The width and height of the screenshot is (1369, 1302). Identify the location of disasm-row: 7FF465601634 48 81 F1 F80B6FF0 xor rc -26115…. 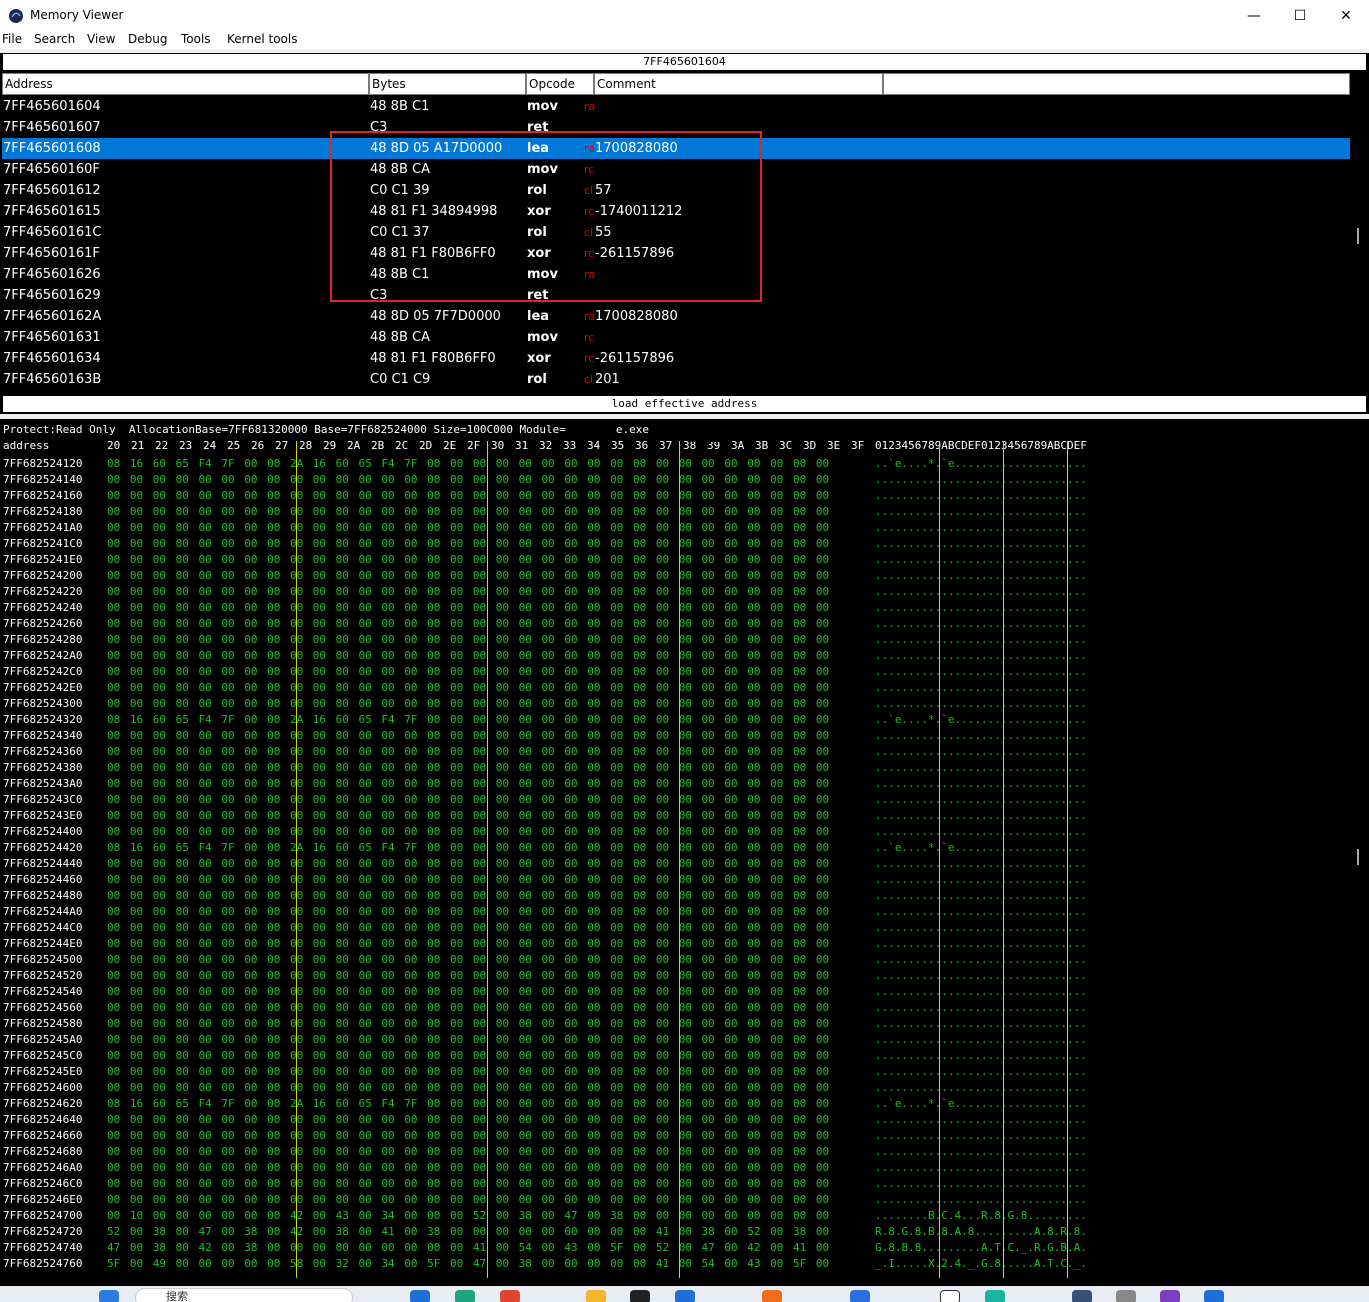
(676, 358).